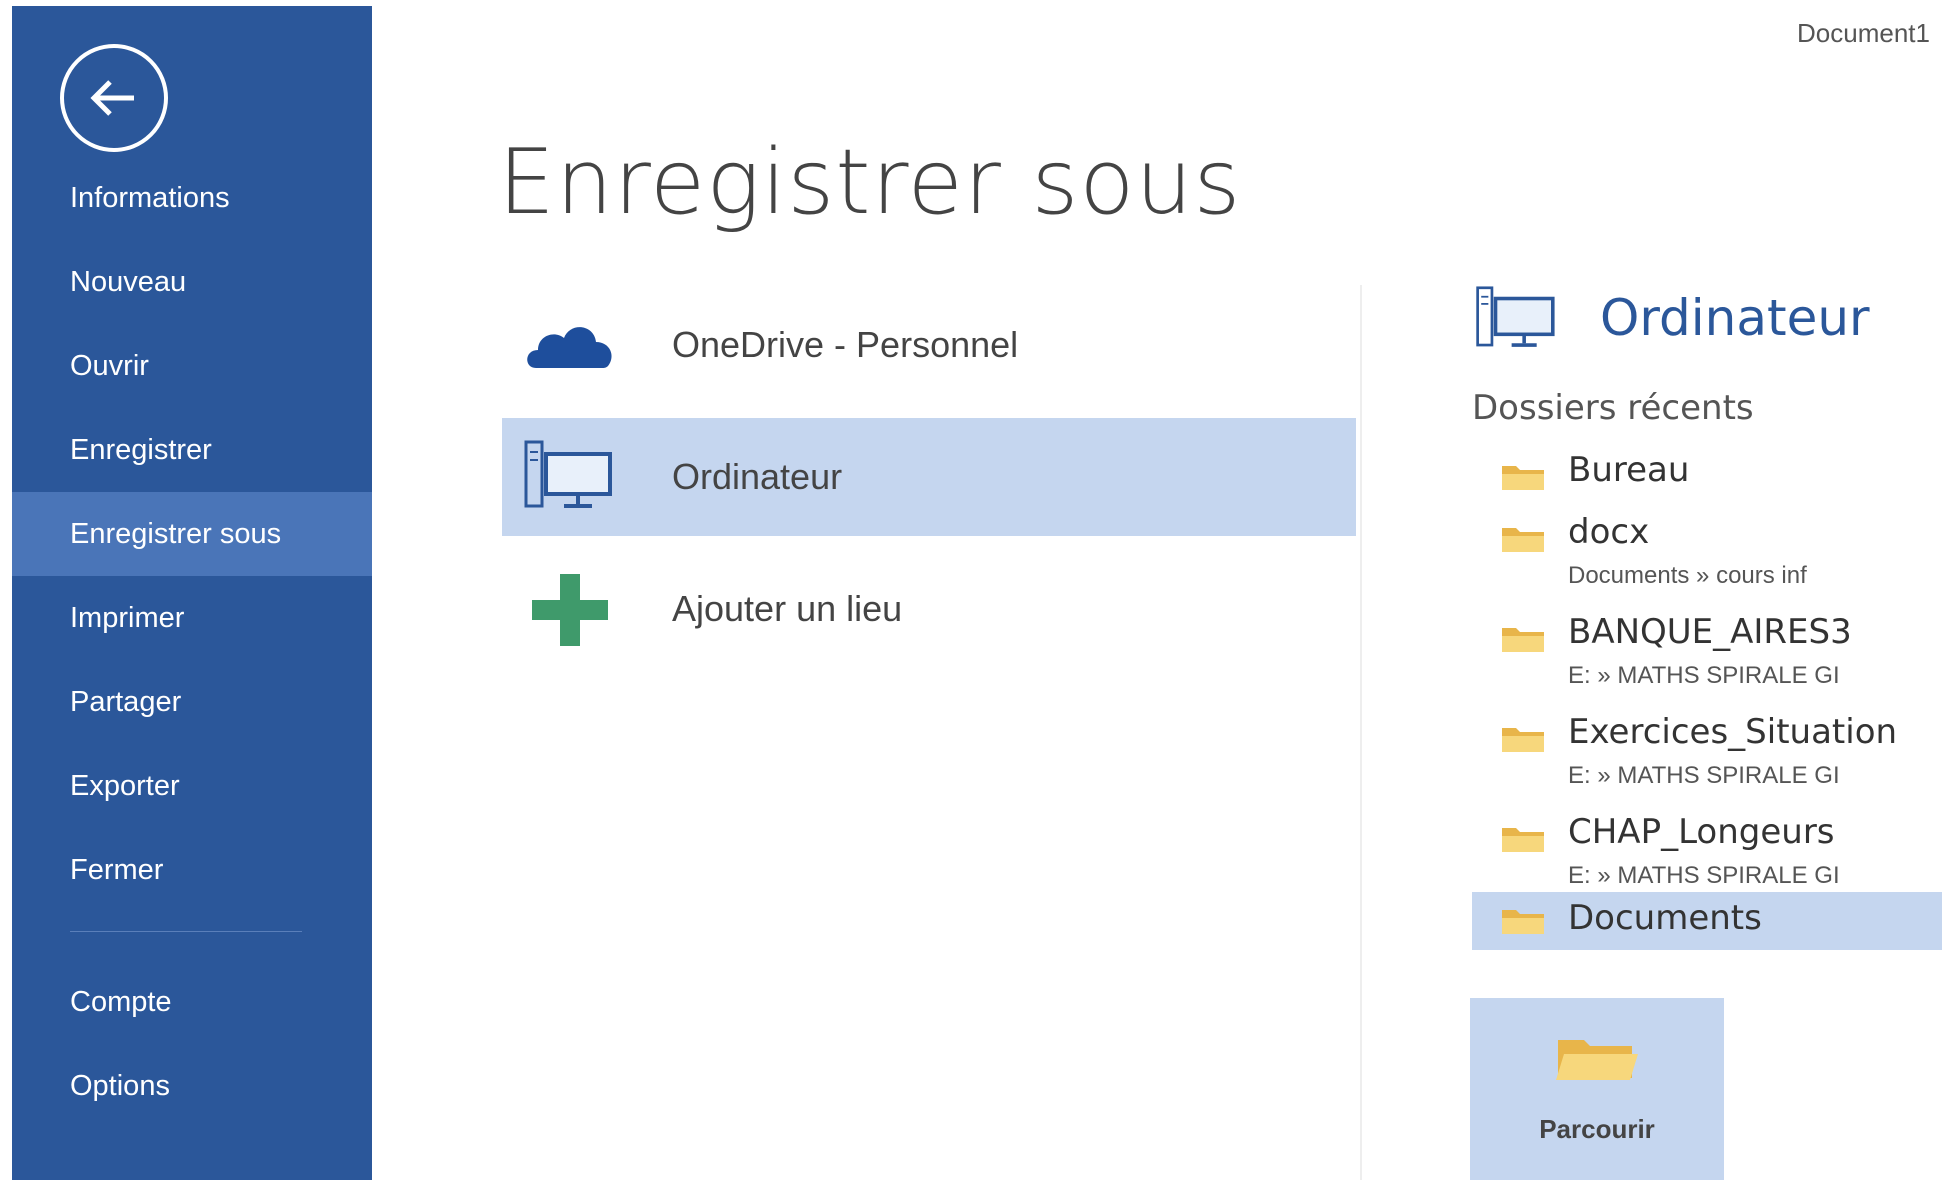 This screenshot has height=1180, width=1954. Describe the element at coordinates (192, 534) in the screenshot. I see `nav-enregistrer-sous: Enregistrer sous` at that location.